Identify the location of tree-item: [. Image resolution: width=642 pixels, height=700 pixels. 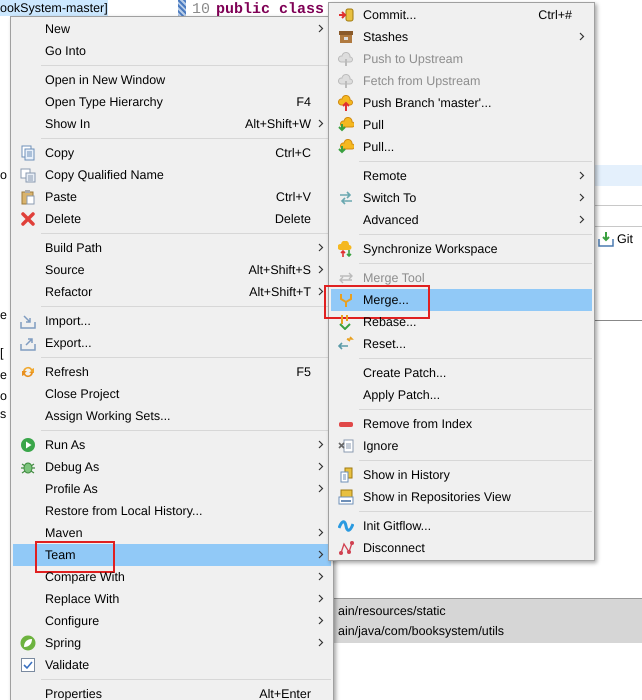
(2, 353).